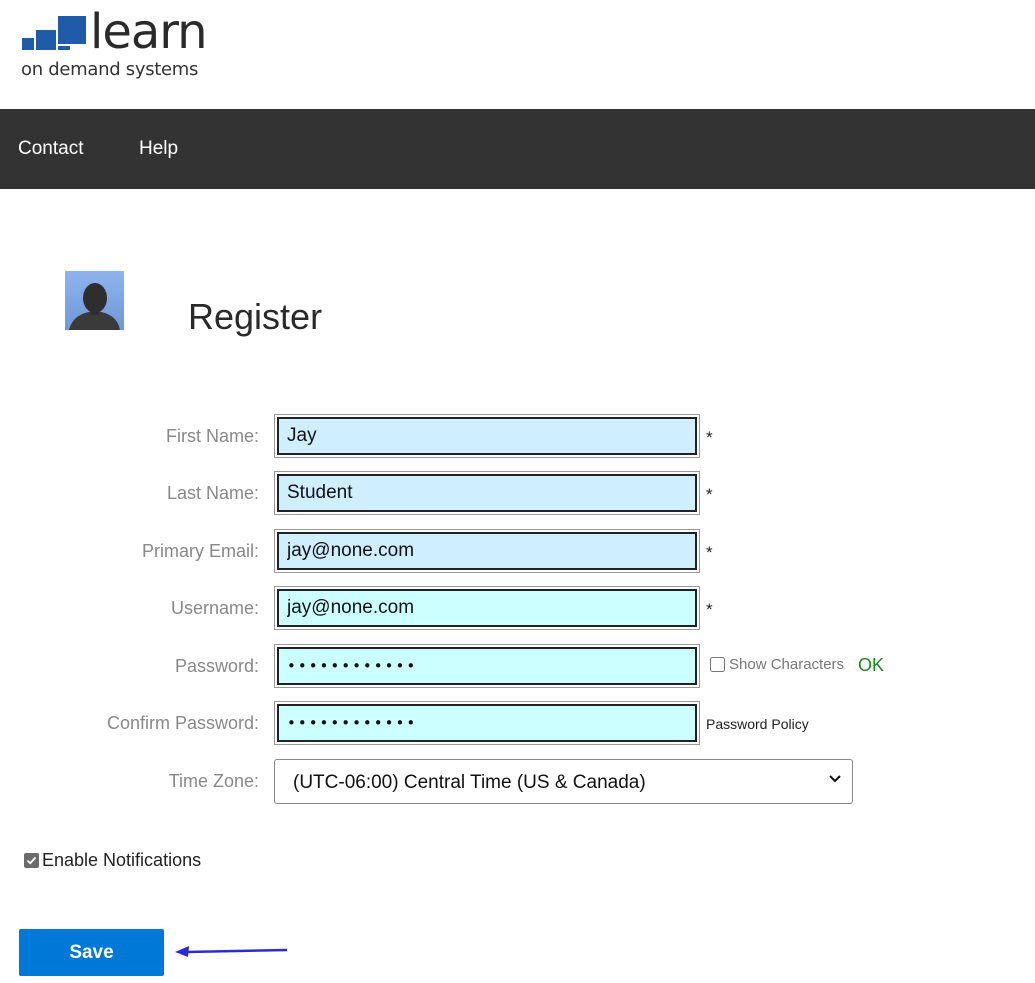 The height and width of the screenshot is (983, 1035). I want to click on first-name-field-frame, so click(487, 436).